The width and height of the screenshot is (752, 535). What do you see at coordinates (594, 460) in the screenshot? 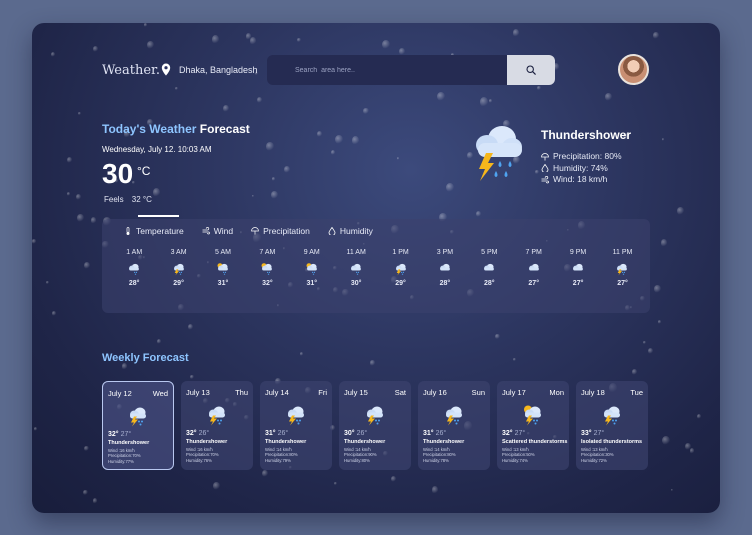
I see `day-humidity: Humidity:72%` at bounding box center [594, 460].